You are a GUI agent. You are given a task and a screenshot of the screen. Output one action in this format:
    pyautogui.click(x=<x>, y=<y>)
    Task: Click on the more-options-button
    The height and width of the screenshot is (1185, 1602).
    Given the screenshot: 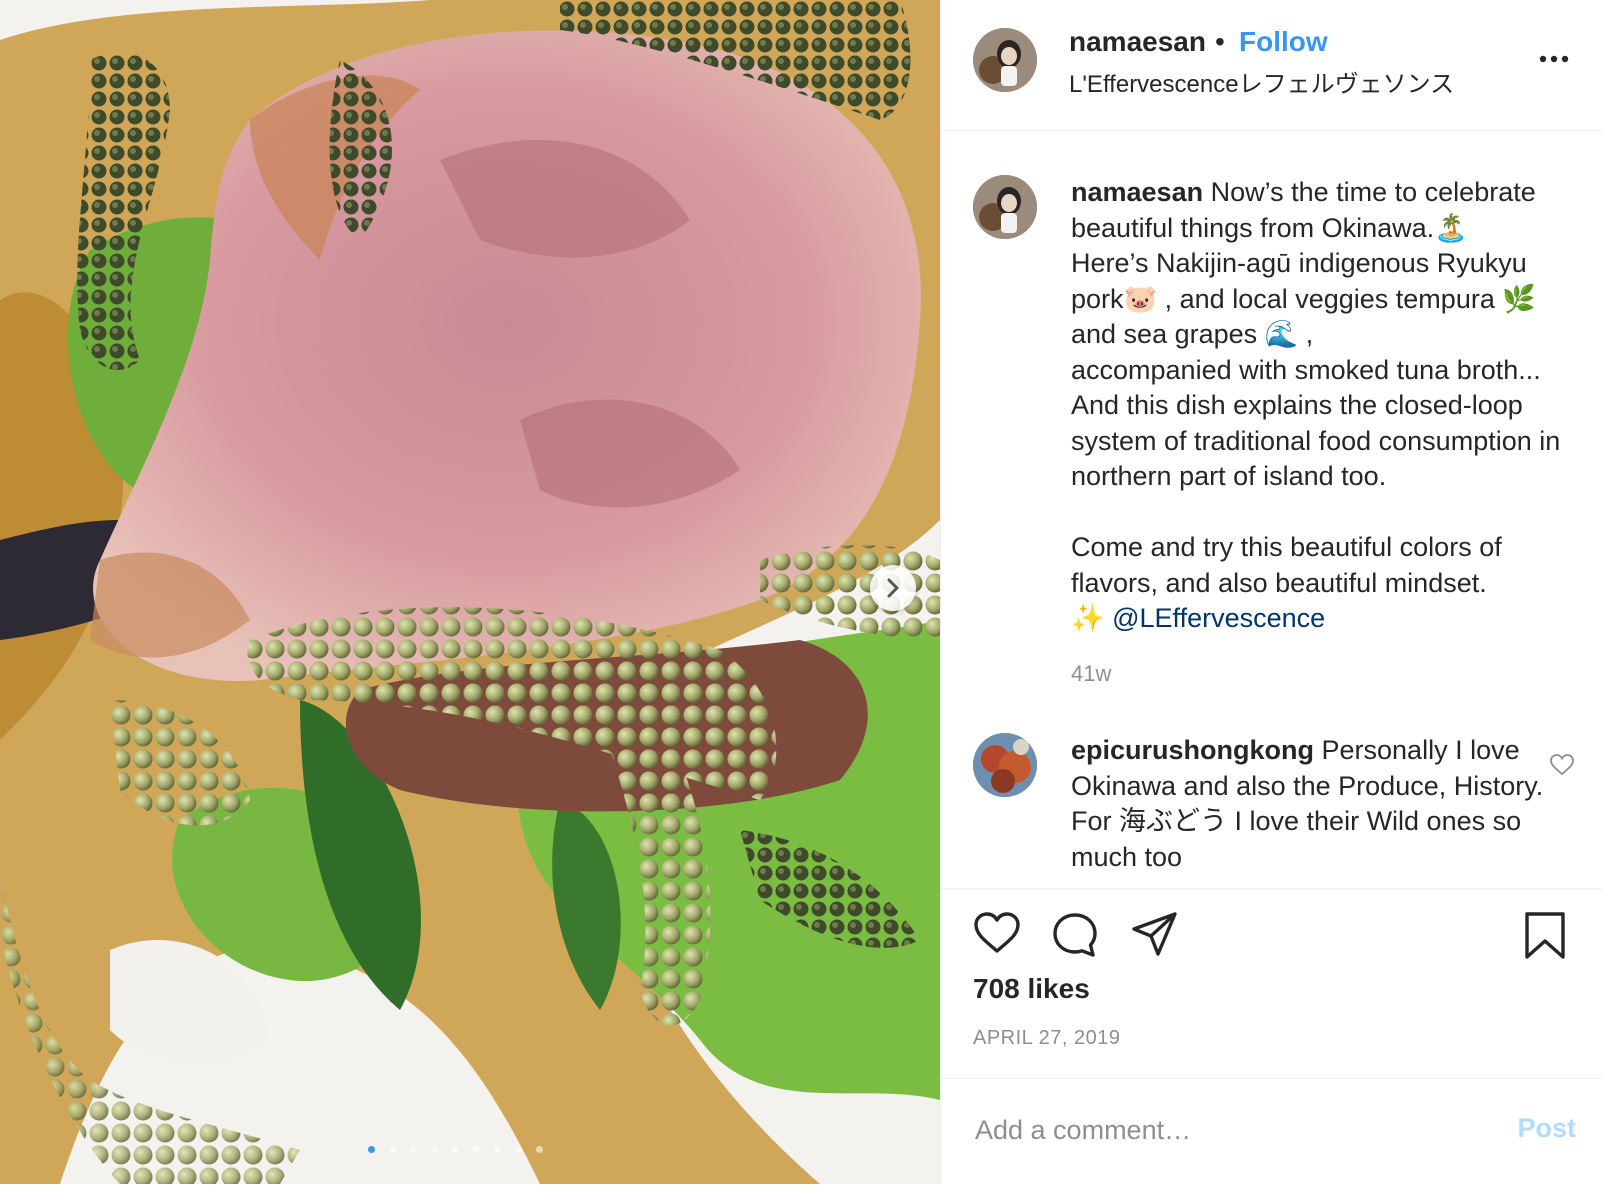 What is the action you would take?
    pyautogui.click(x=1554, y=59)
    